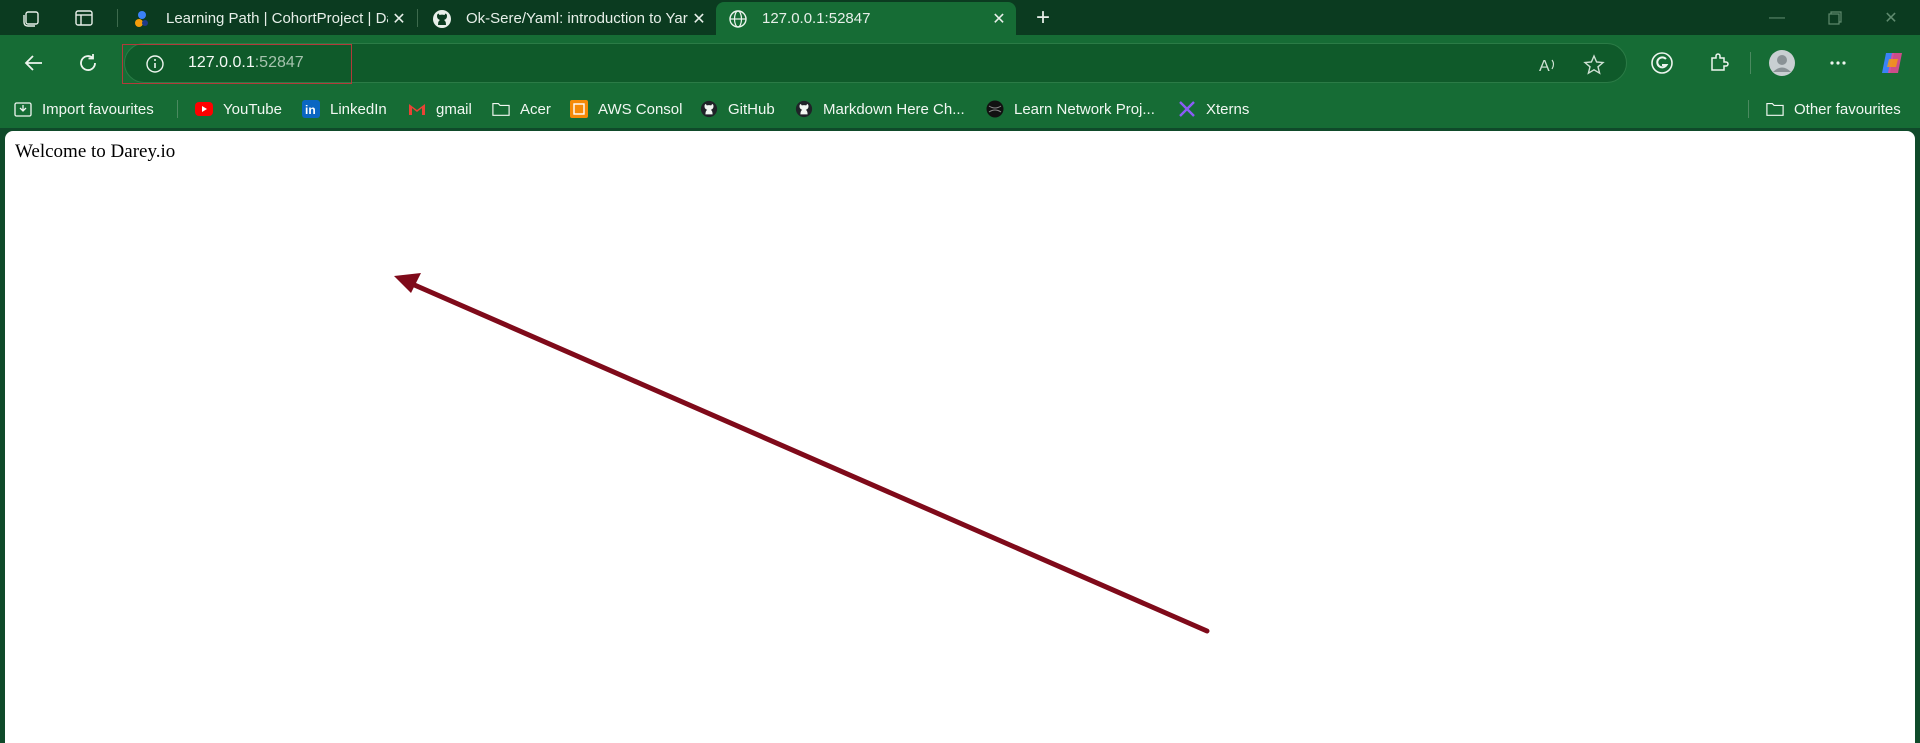 The height and width of the screenshot is (743, 1920). What do you see at coordinates (454, 109) in the screenshot?
I see `bookmark-label: gmail` at bounding box center [454, 109].